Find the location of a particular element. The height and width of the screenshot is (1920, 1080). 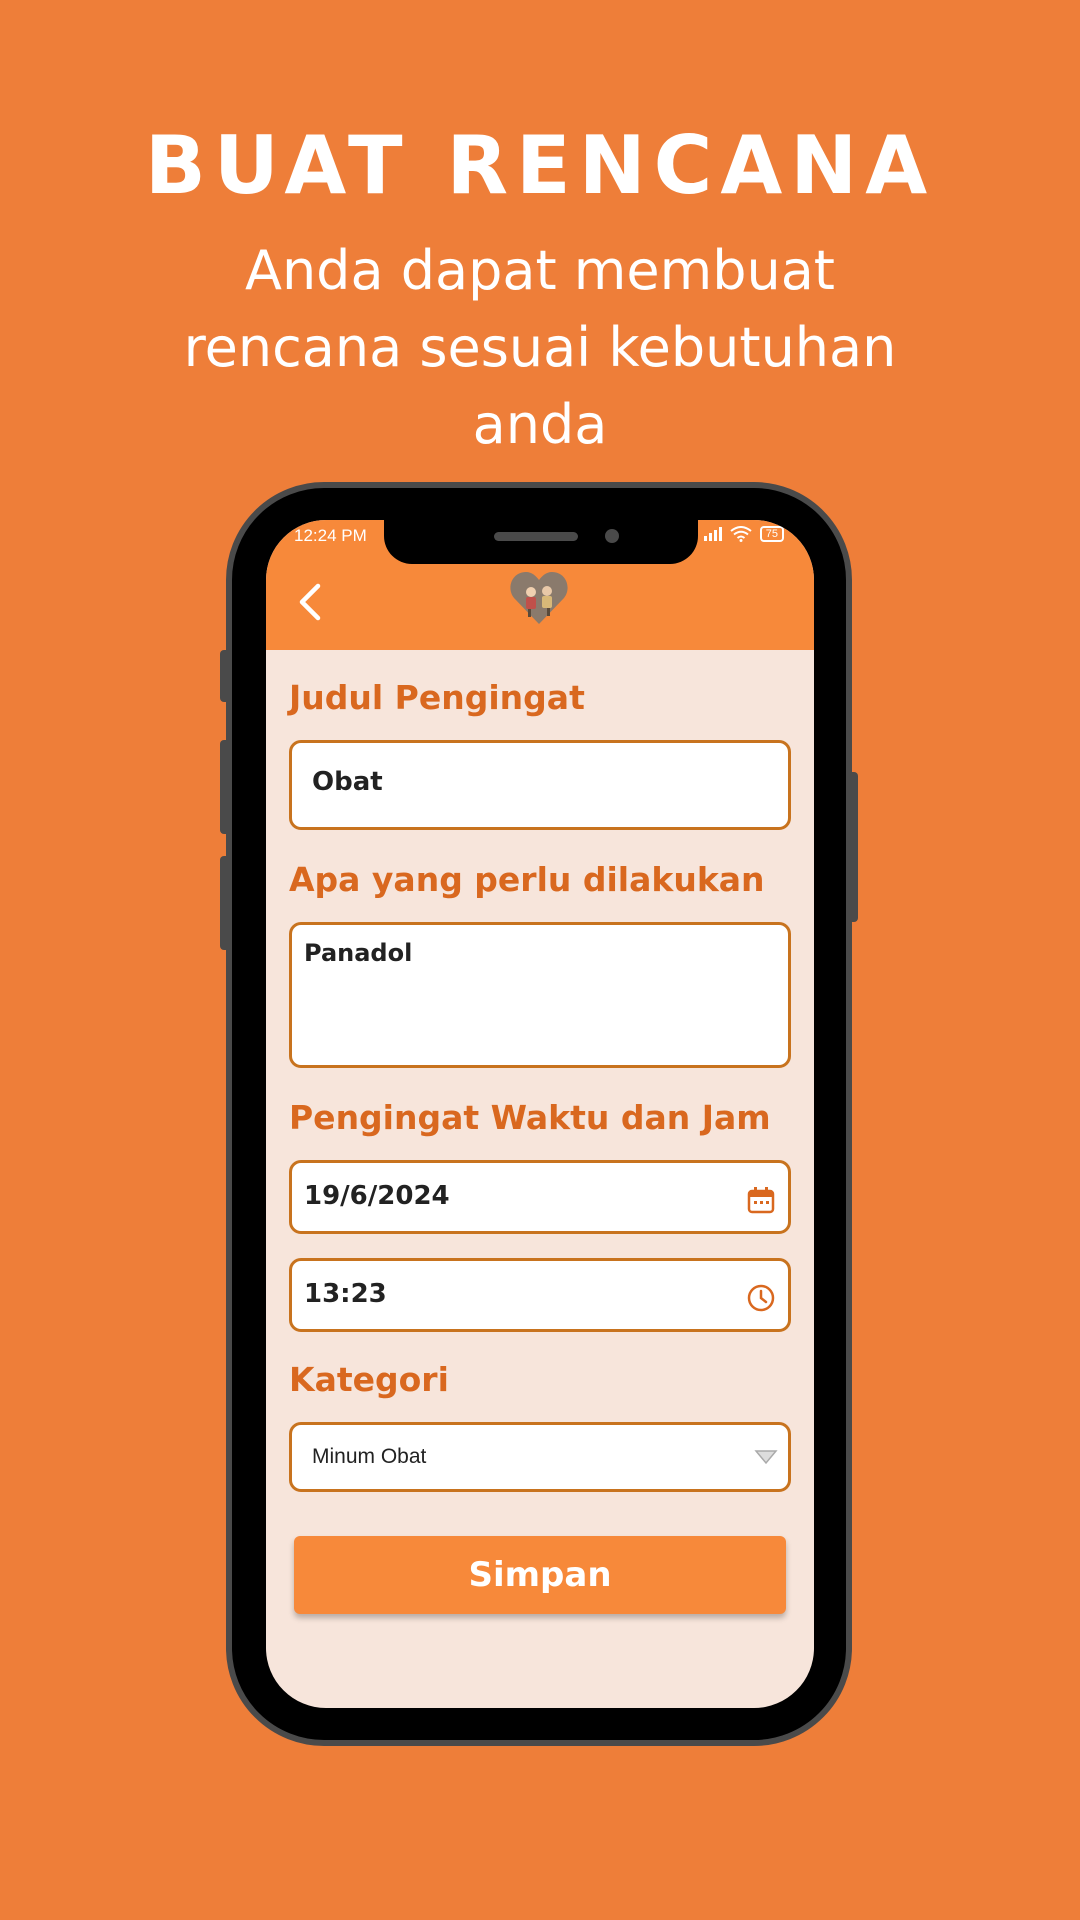

status-icons: 75 is located at coordinates (743, 534).